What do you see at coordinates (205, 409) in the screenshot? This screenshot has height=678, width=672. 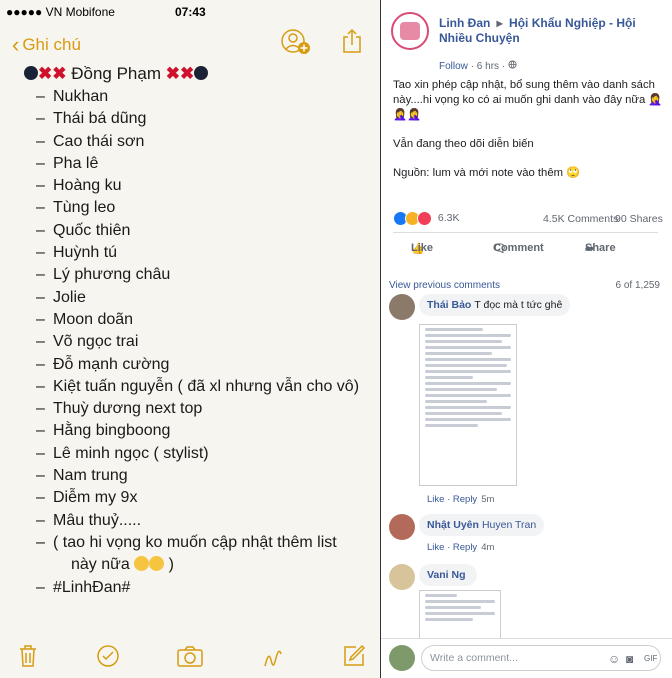 I see `list-item: Thuỳ dương next top` at bounding box center [205, 409].